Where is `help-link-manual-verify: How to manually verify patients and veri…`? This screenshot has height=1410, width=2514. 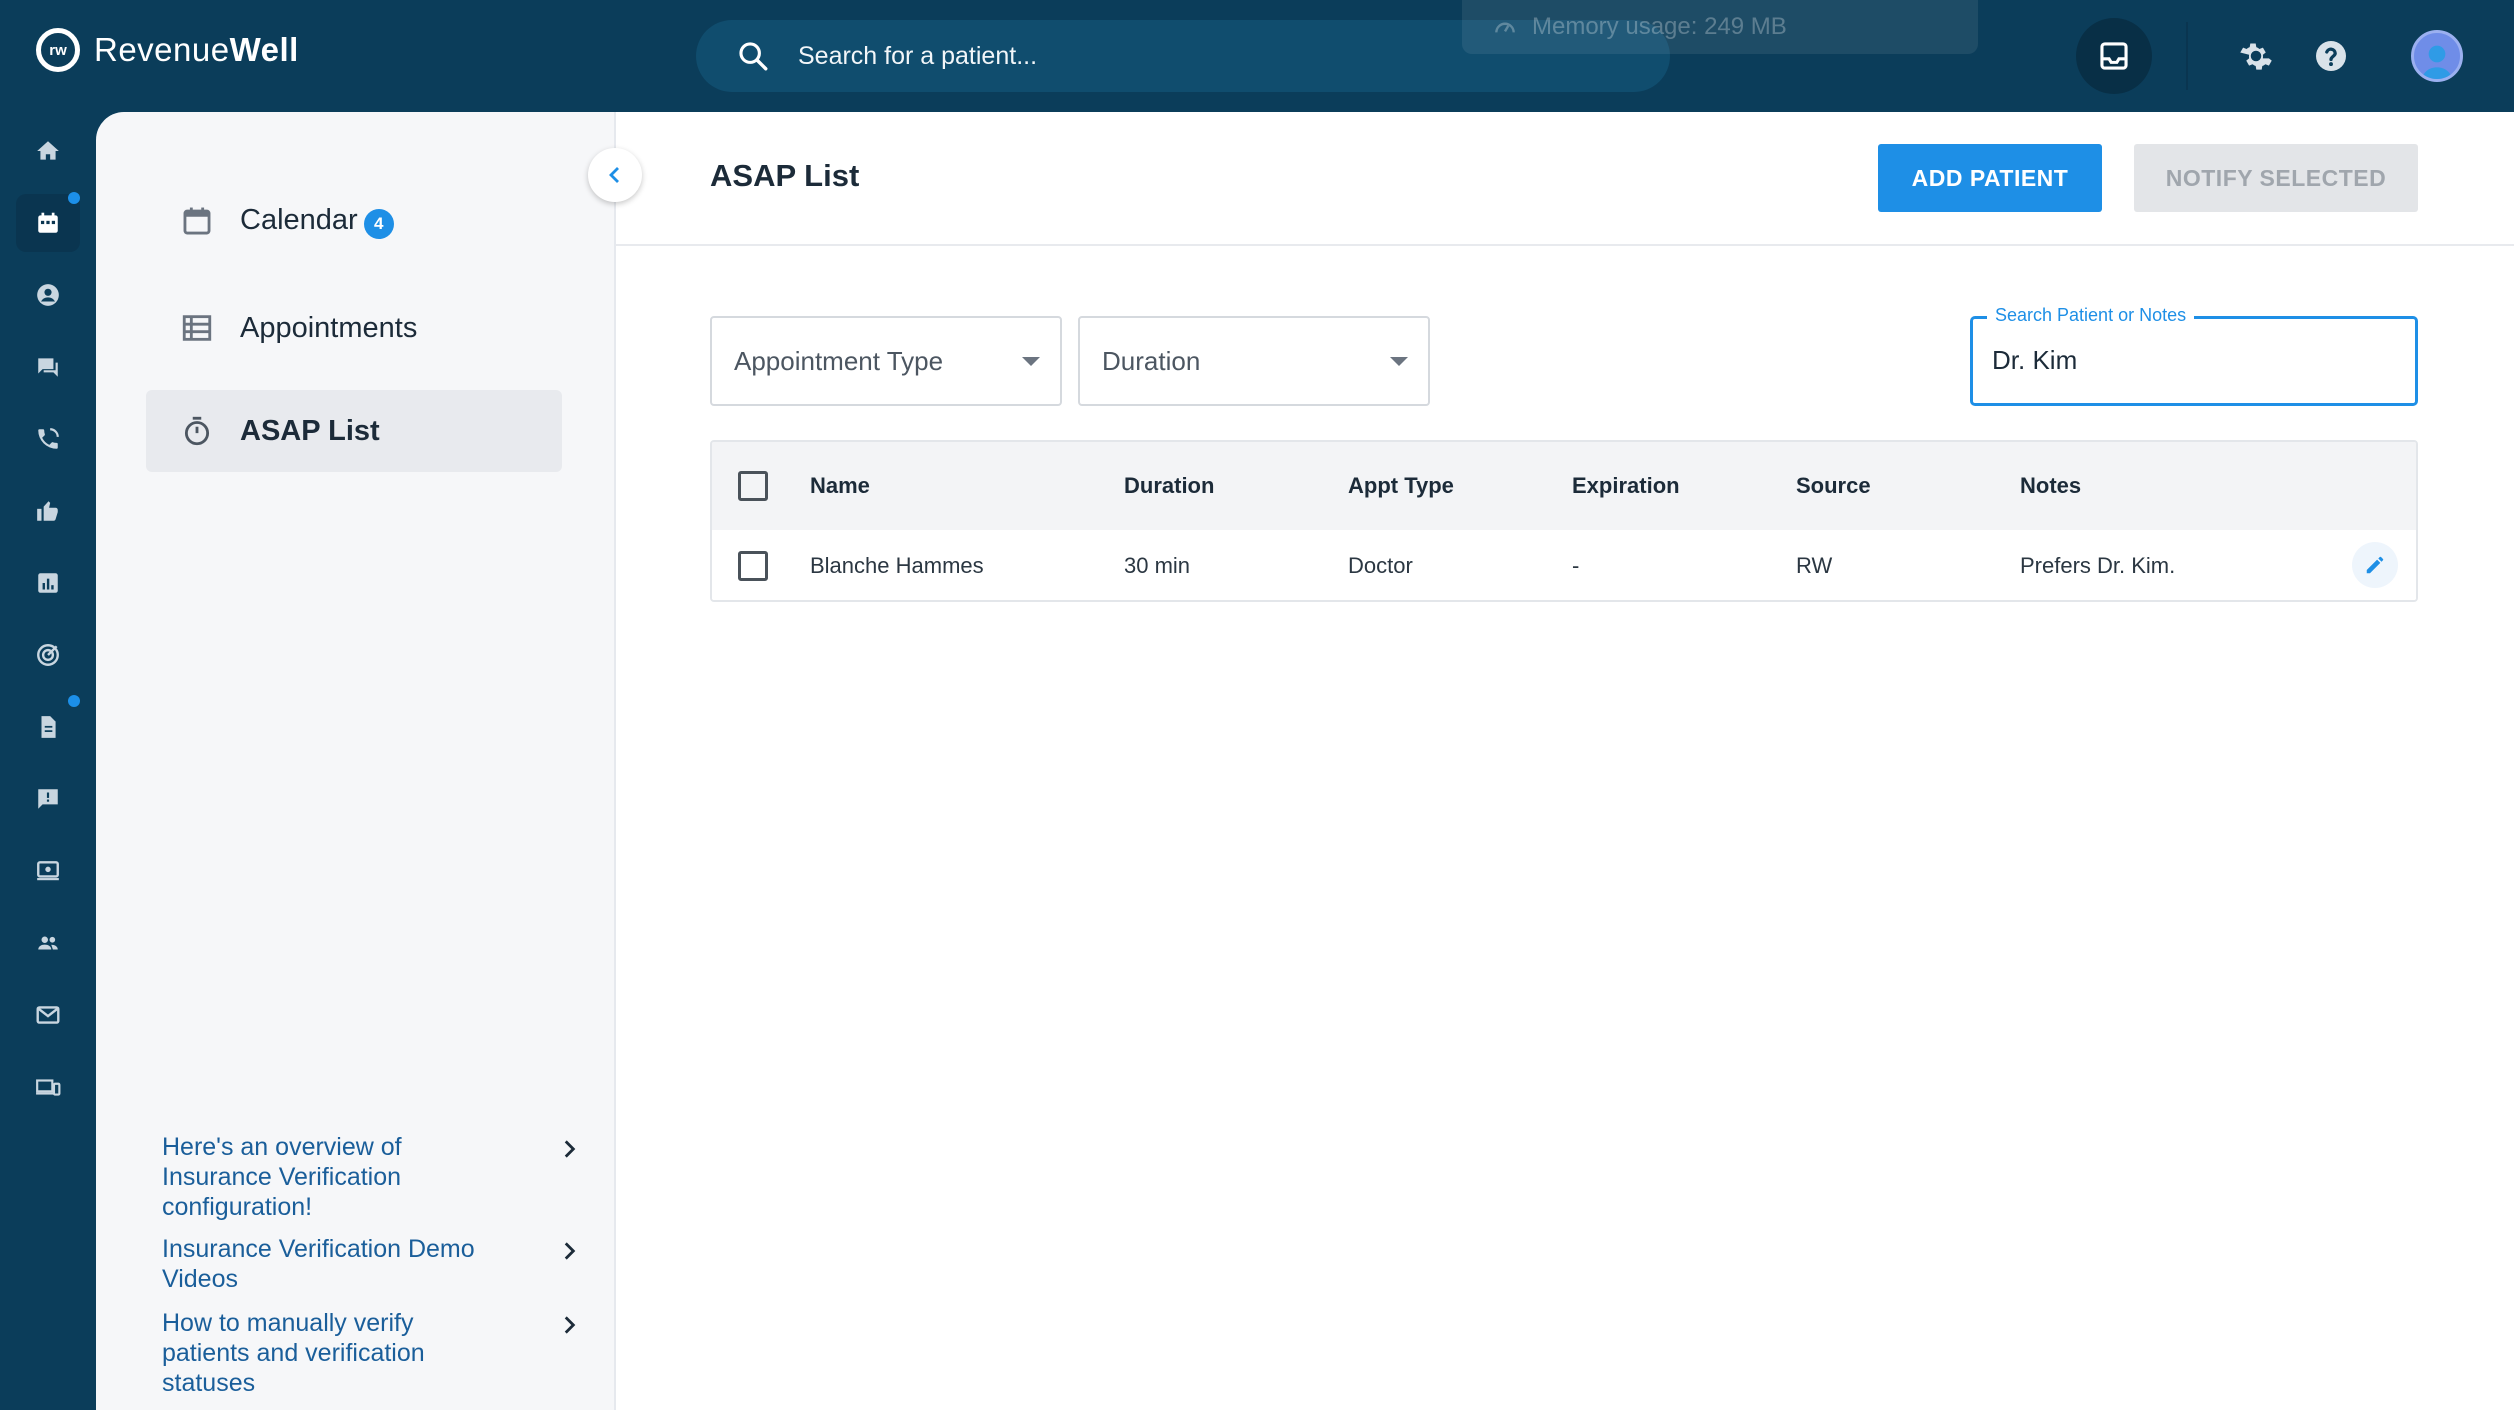 help-link-manual-verify: How to manually verify patients and veri… is located at coordinates (372, 1353).